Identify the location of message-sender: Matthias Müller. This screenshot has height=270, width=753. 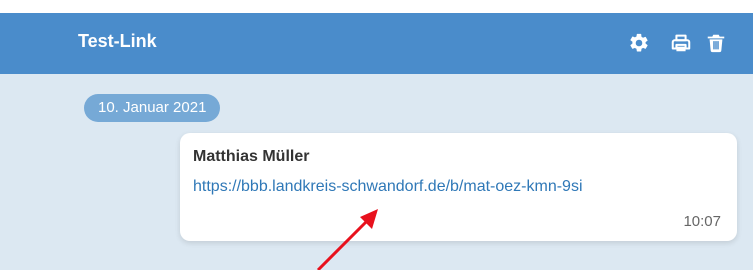
(251, 156).